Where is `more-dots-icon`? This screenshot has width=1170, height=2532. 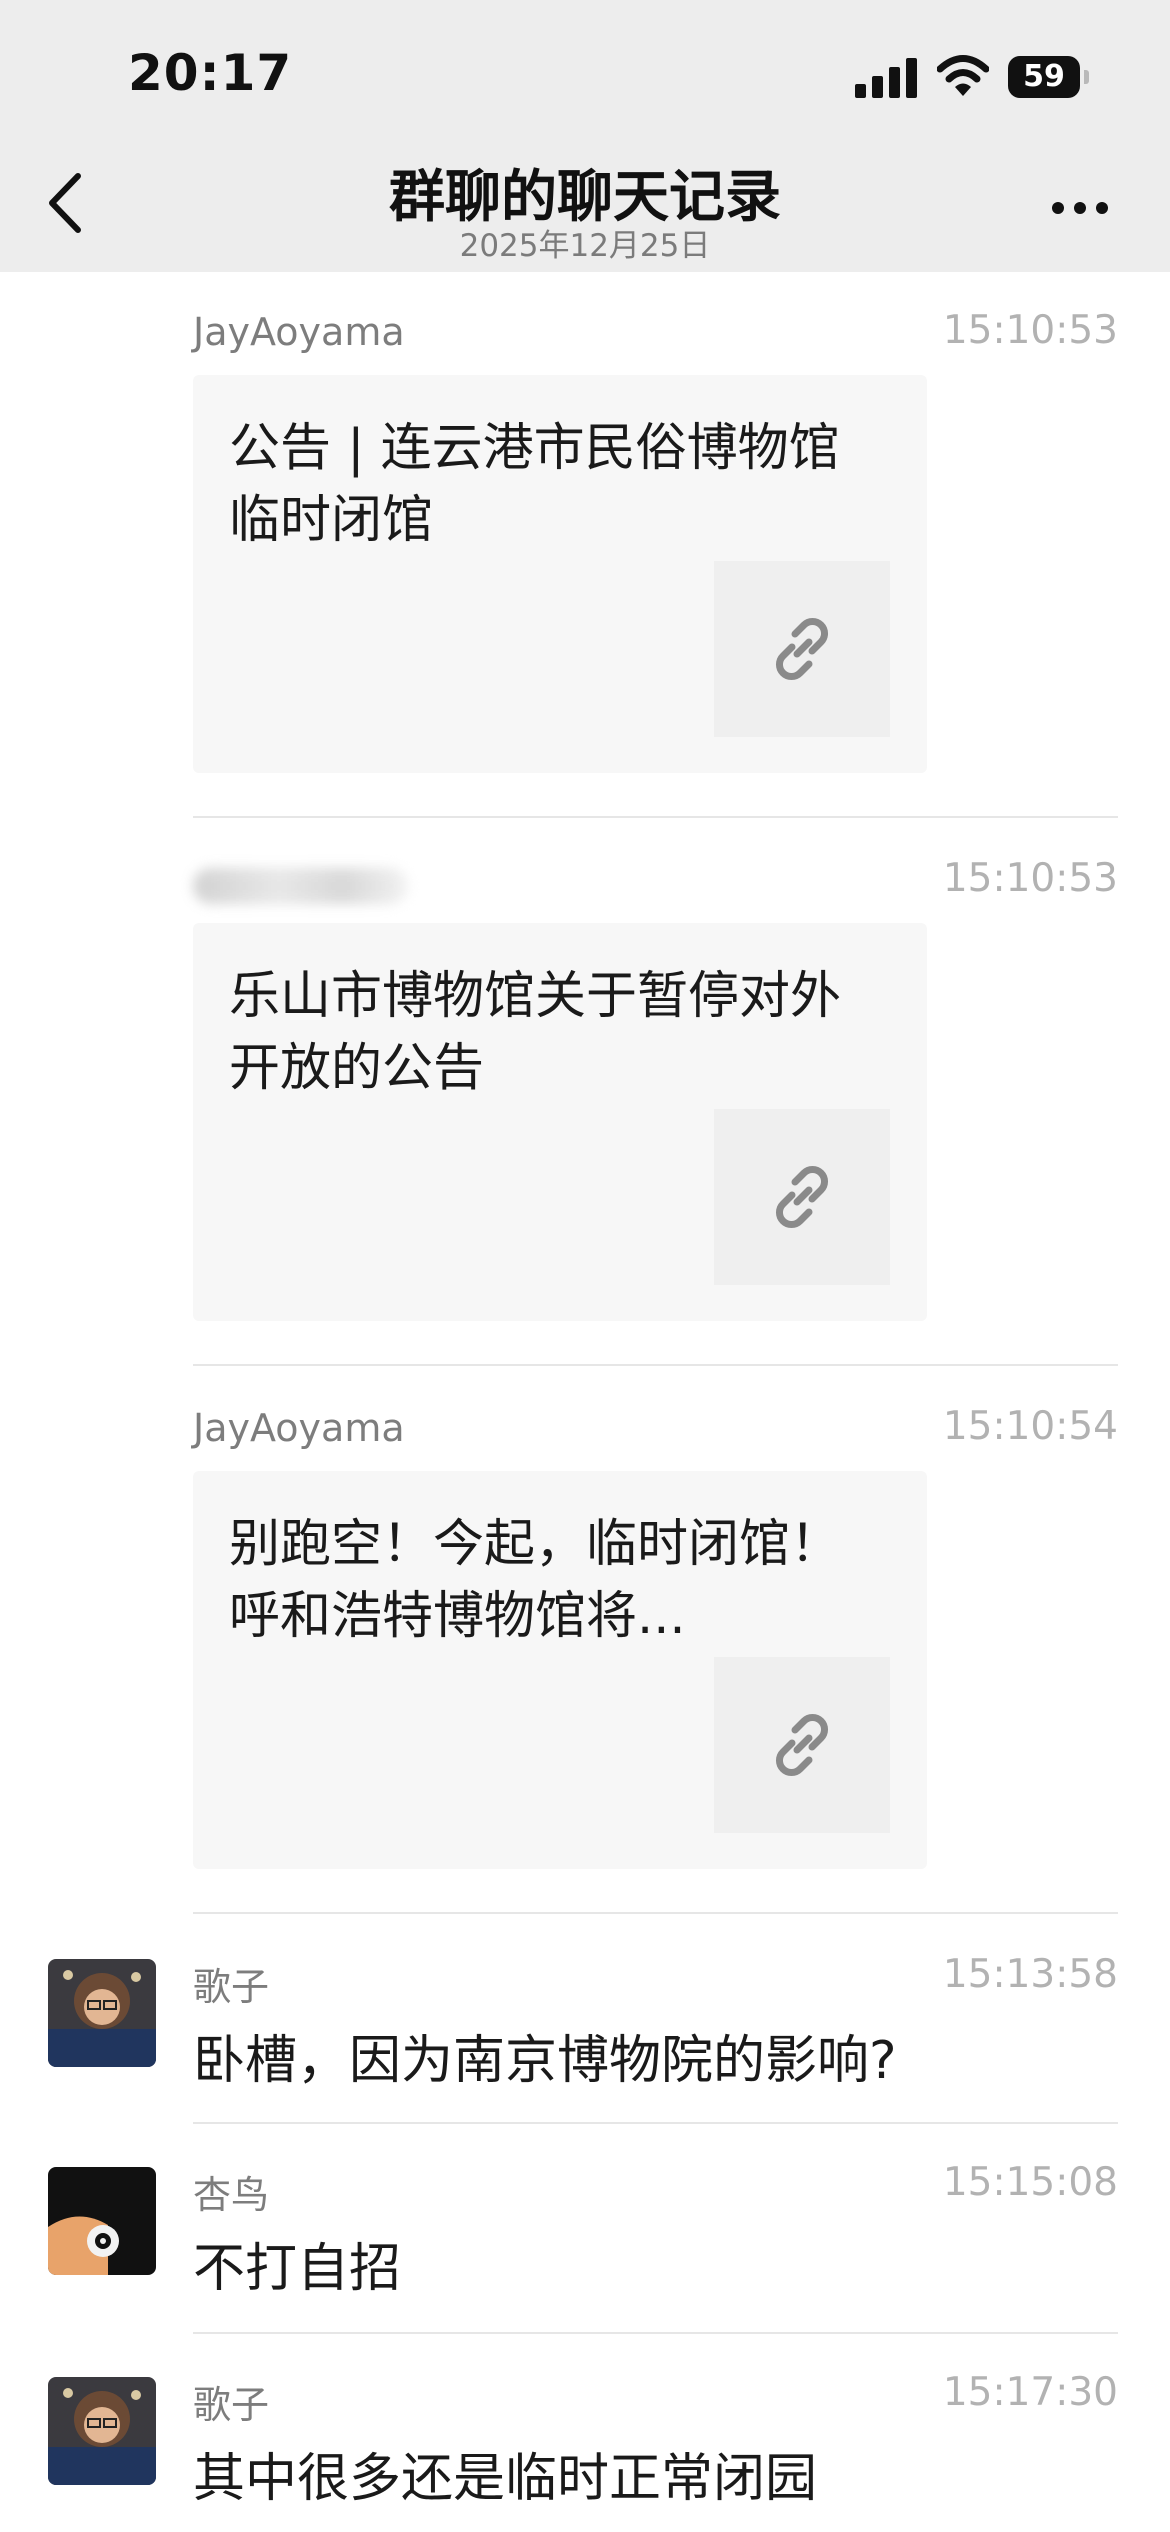
more-dots-icon is located at coordinates (1080, 208).